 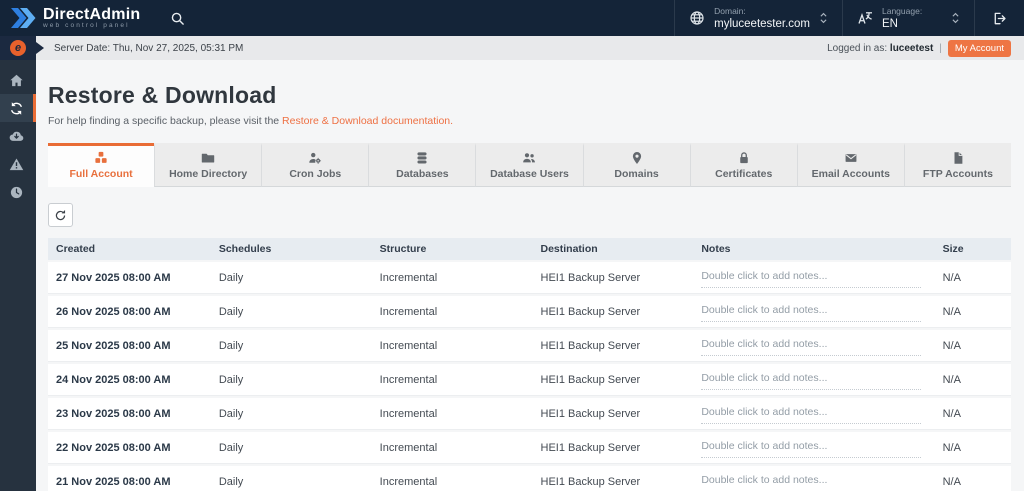 I want to click on sidebar-logo: e, so click(x=22, y=48).